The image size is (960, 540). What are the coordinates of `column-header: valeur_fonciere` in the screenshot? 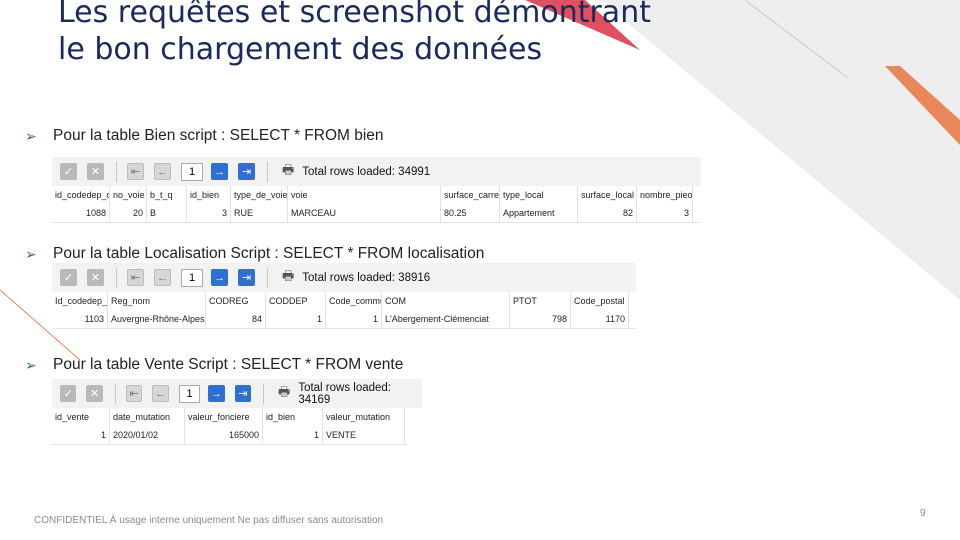 It's located at (224, 417).